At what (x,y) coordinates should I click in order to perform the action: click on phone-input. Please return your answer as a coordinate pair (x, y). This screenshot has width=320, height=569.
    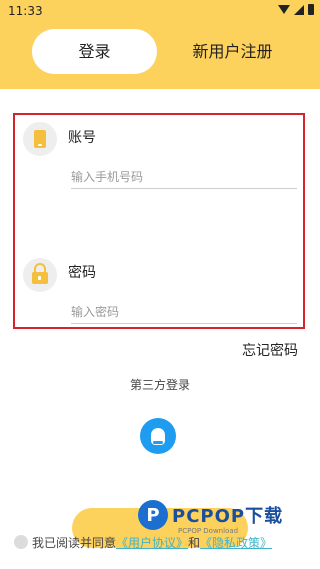
    Looking at the image, I should click on (184, 179).